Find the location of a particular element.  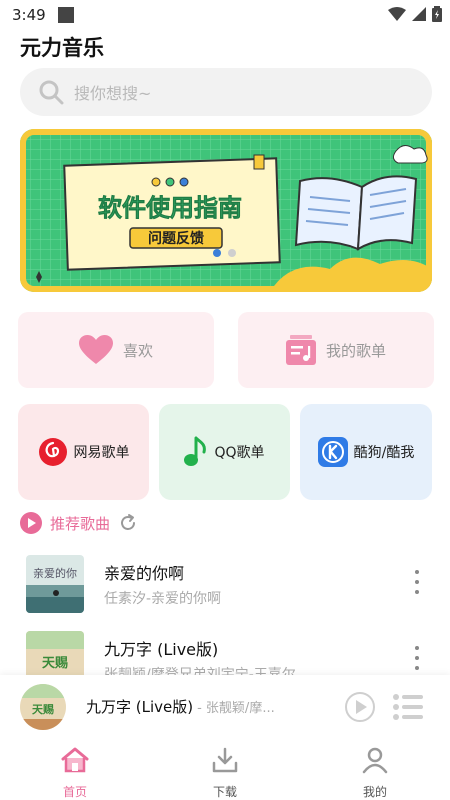

qq-music-icon is located at coordinates (195, 451).